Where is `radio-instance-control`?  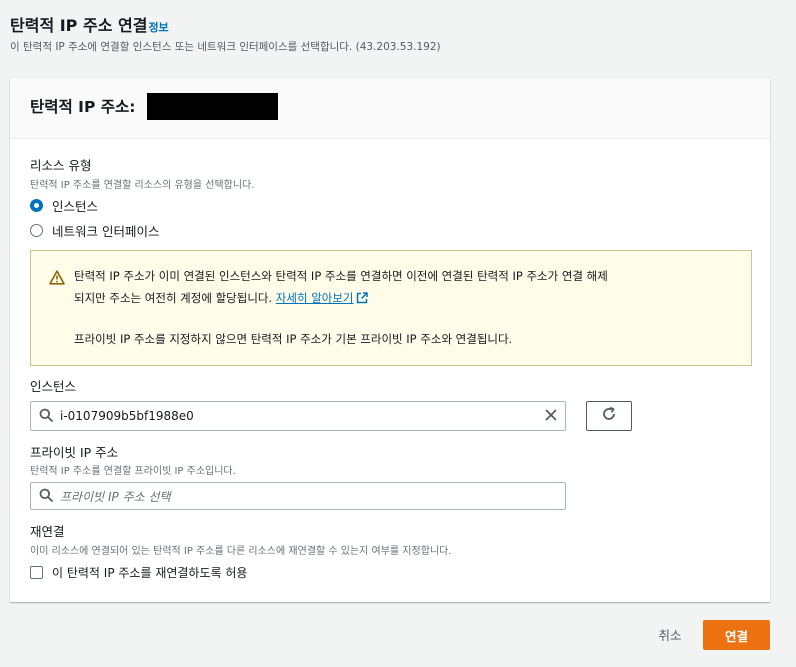 radio-instance-control is located at coordinates (36, 205).